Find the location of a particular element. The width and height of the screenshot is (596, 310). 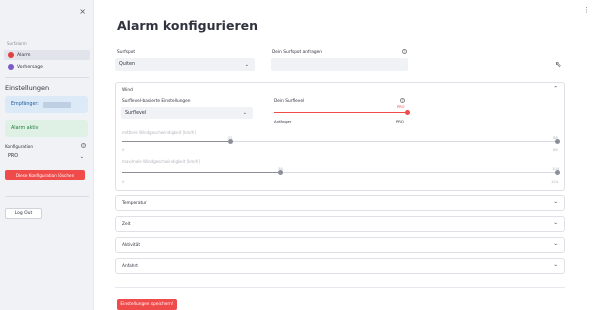

config-value: PRO is located at coordinates (13, 156).